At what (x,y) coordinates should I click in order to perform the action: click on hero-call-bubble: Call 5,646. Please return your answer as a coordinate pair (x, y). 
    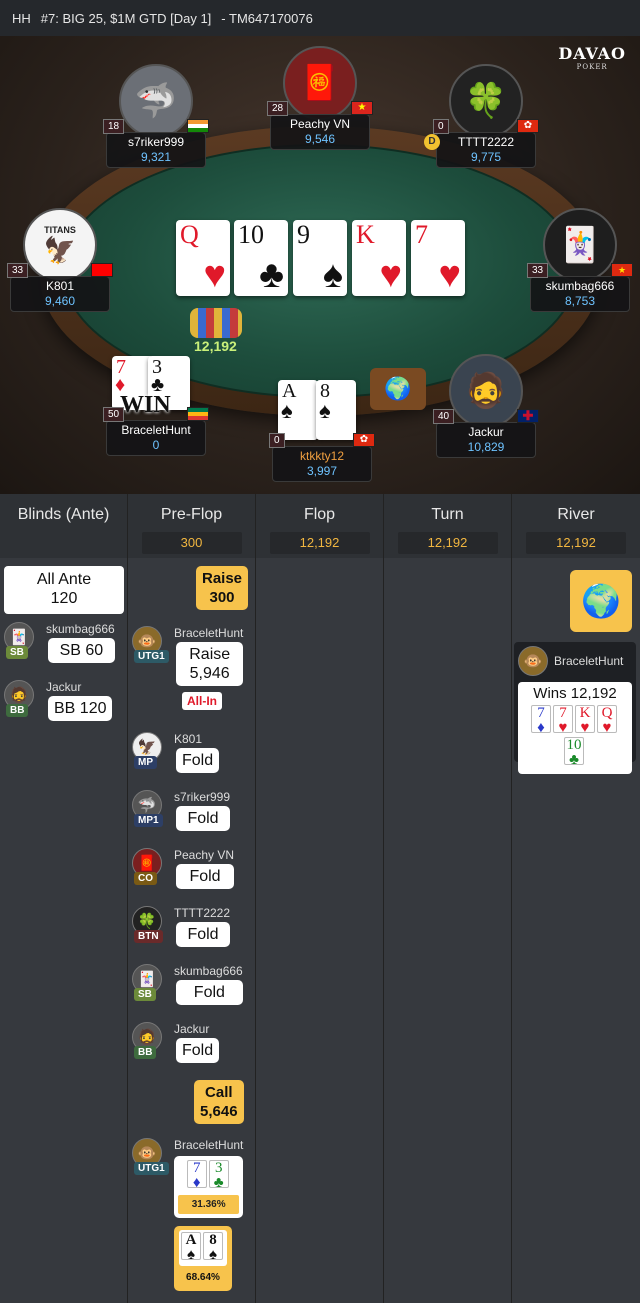
    Looking at the image, I should click on (219, 1102).